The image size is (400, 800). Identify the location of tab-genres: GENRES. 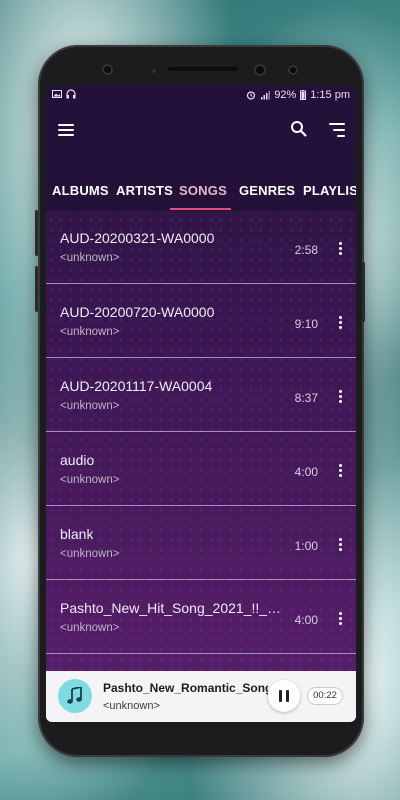
(267, 190).